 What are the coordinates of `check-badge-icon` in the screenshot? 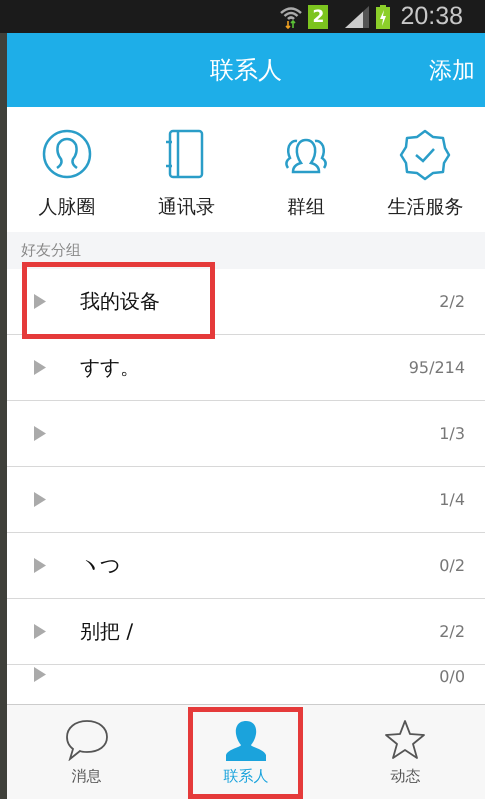 It's located at (425, 155).